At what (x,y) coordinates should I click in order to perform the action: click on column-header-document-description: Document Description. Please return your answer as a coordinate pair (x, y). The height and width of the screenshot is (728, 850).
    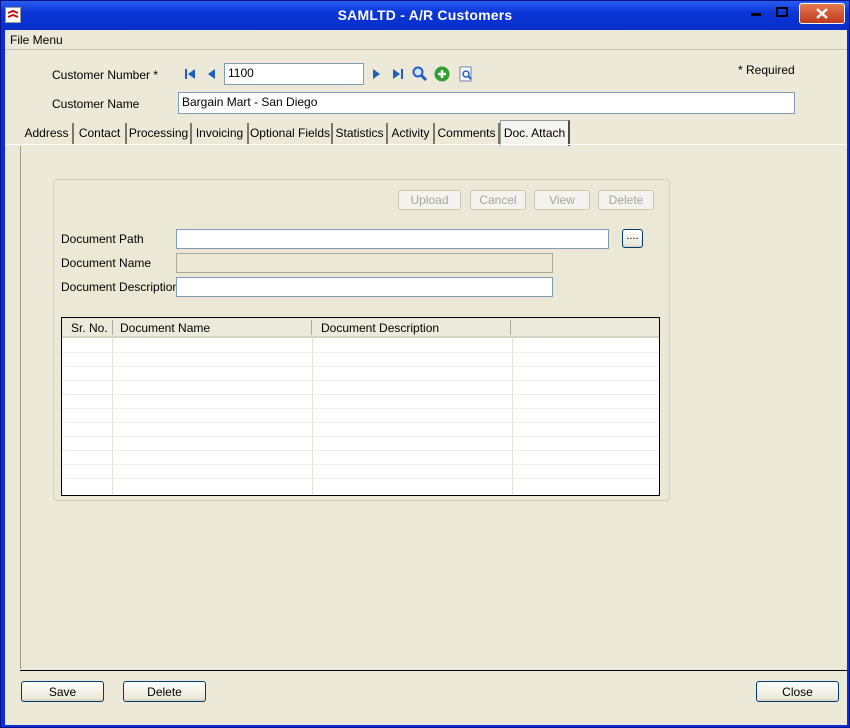
    Looking at the image, I should click on (380, 328).